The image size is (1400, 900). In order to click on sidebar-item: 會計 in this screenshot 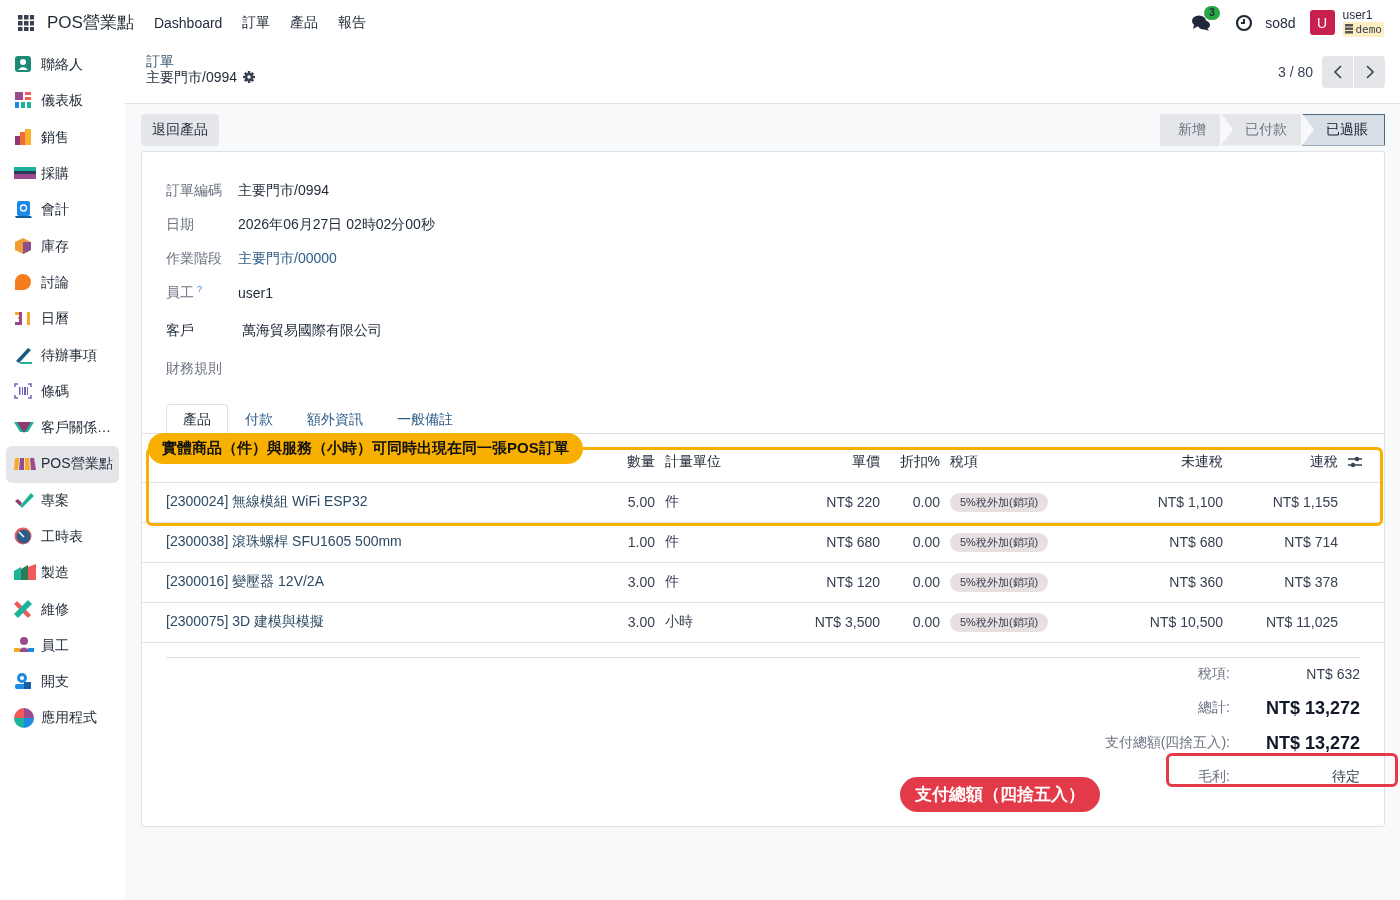, I will do `click(62, 210)`.